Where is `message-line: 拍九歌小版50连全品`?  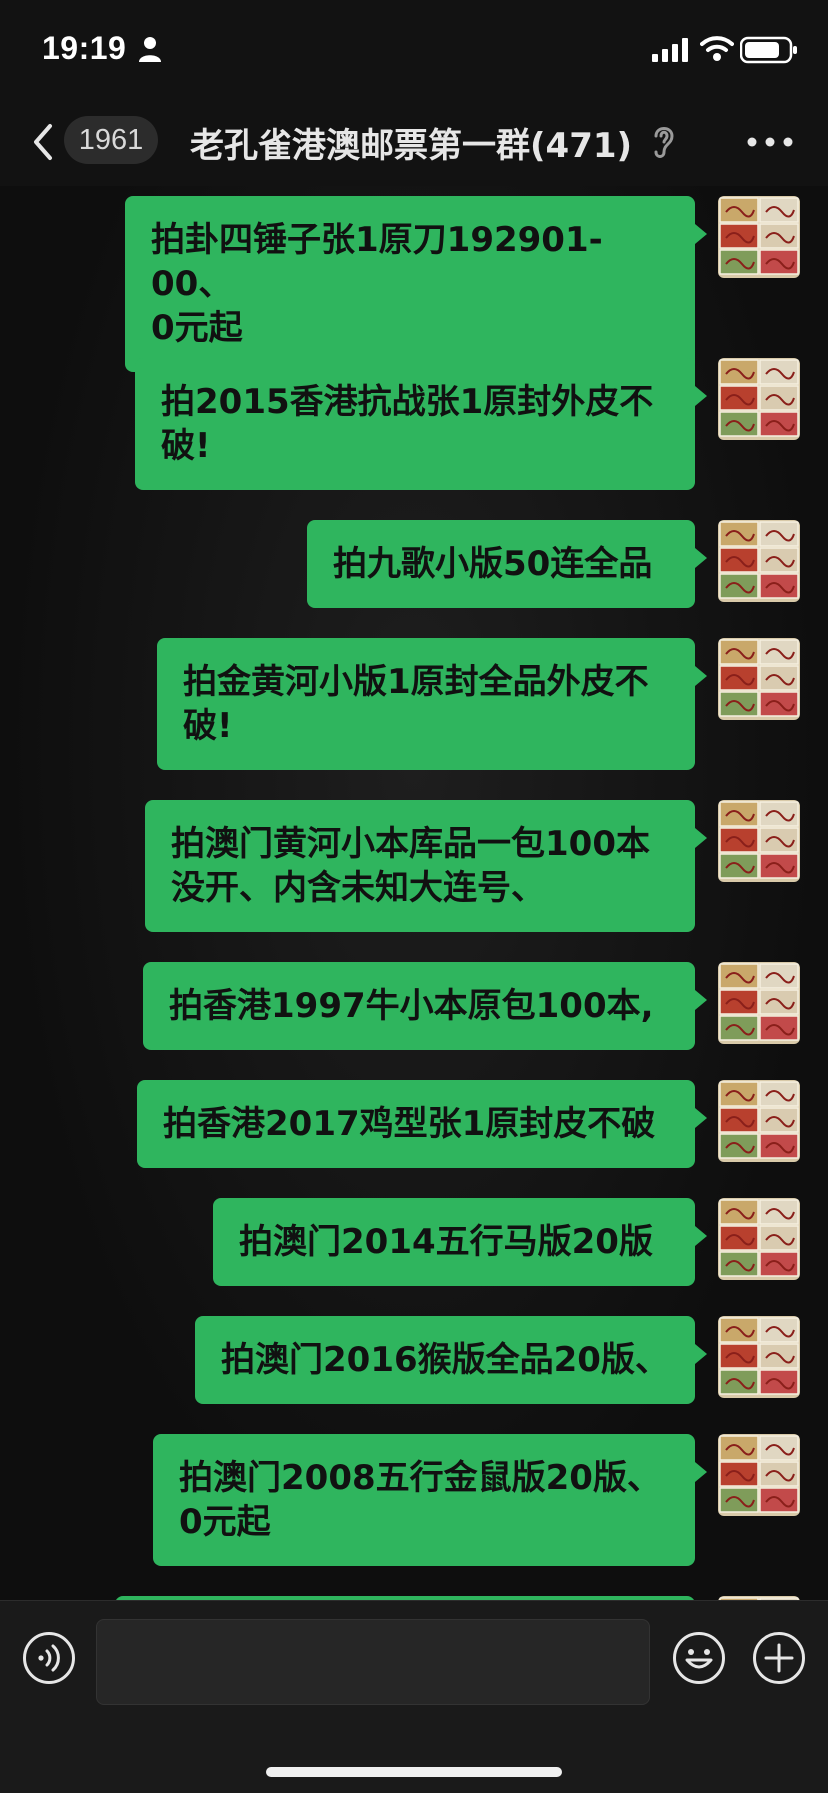
message-line: 拍九歌小版50连全品 is located at coordinates (493, 564).